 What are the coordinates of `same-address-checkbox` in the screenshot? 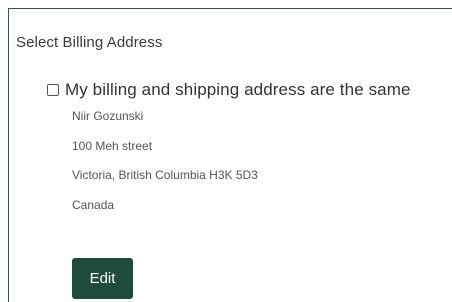 It's located at (53, 90).